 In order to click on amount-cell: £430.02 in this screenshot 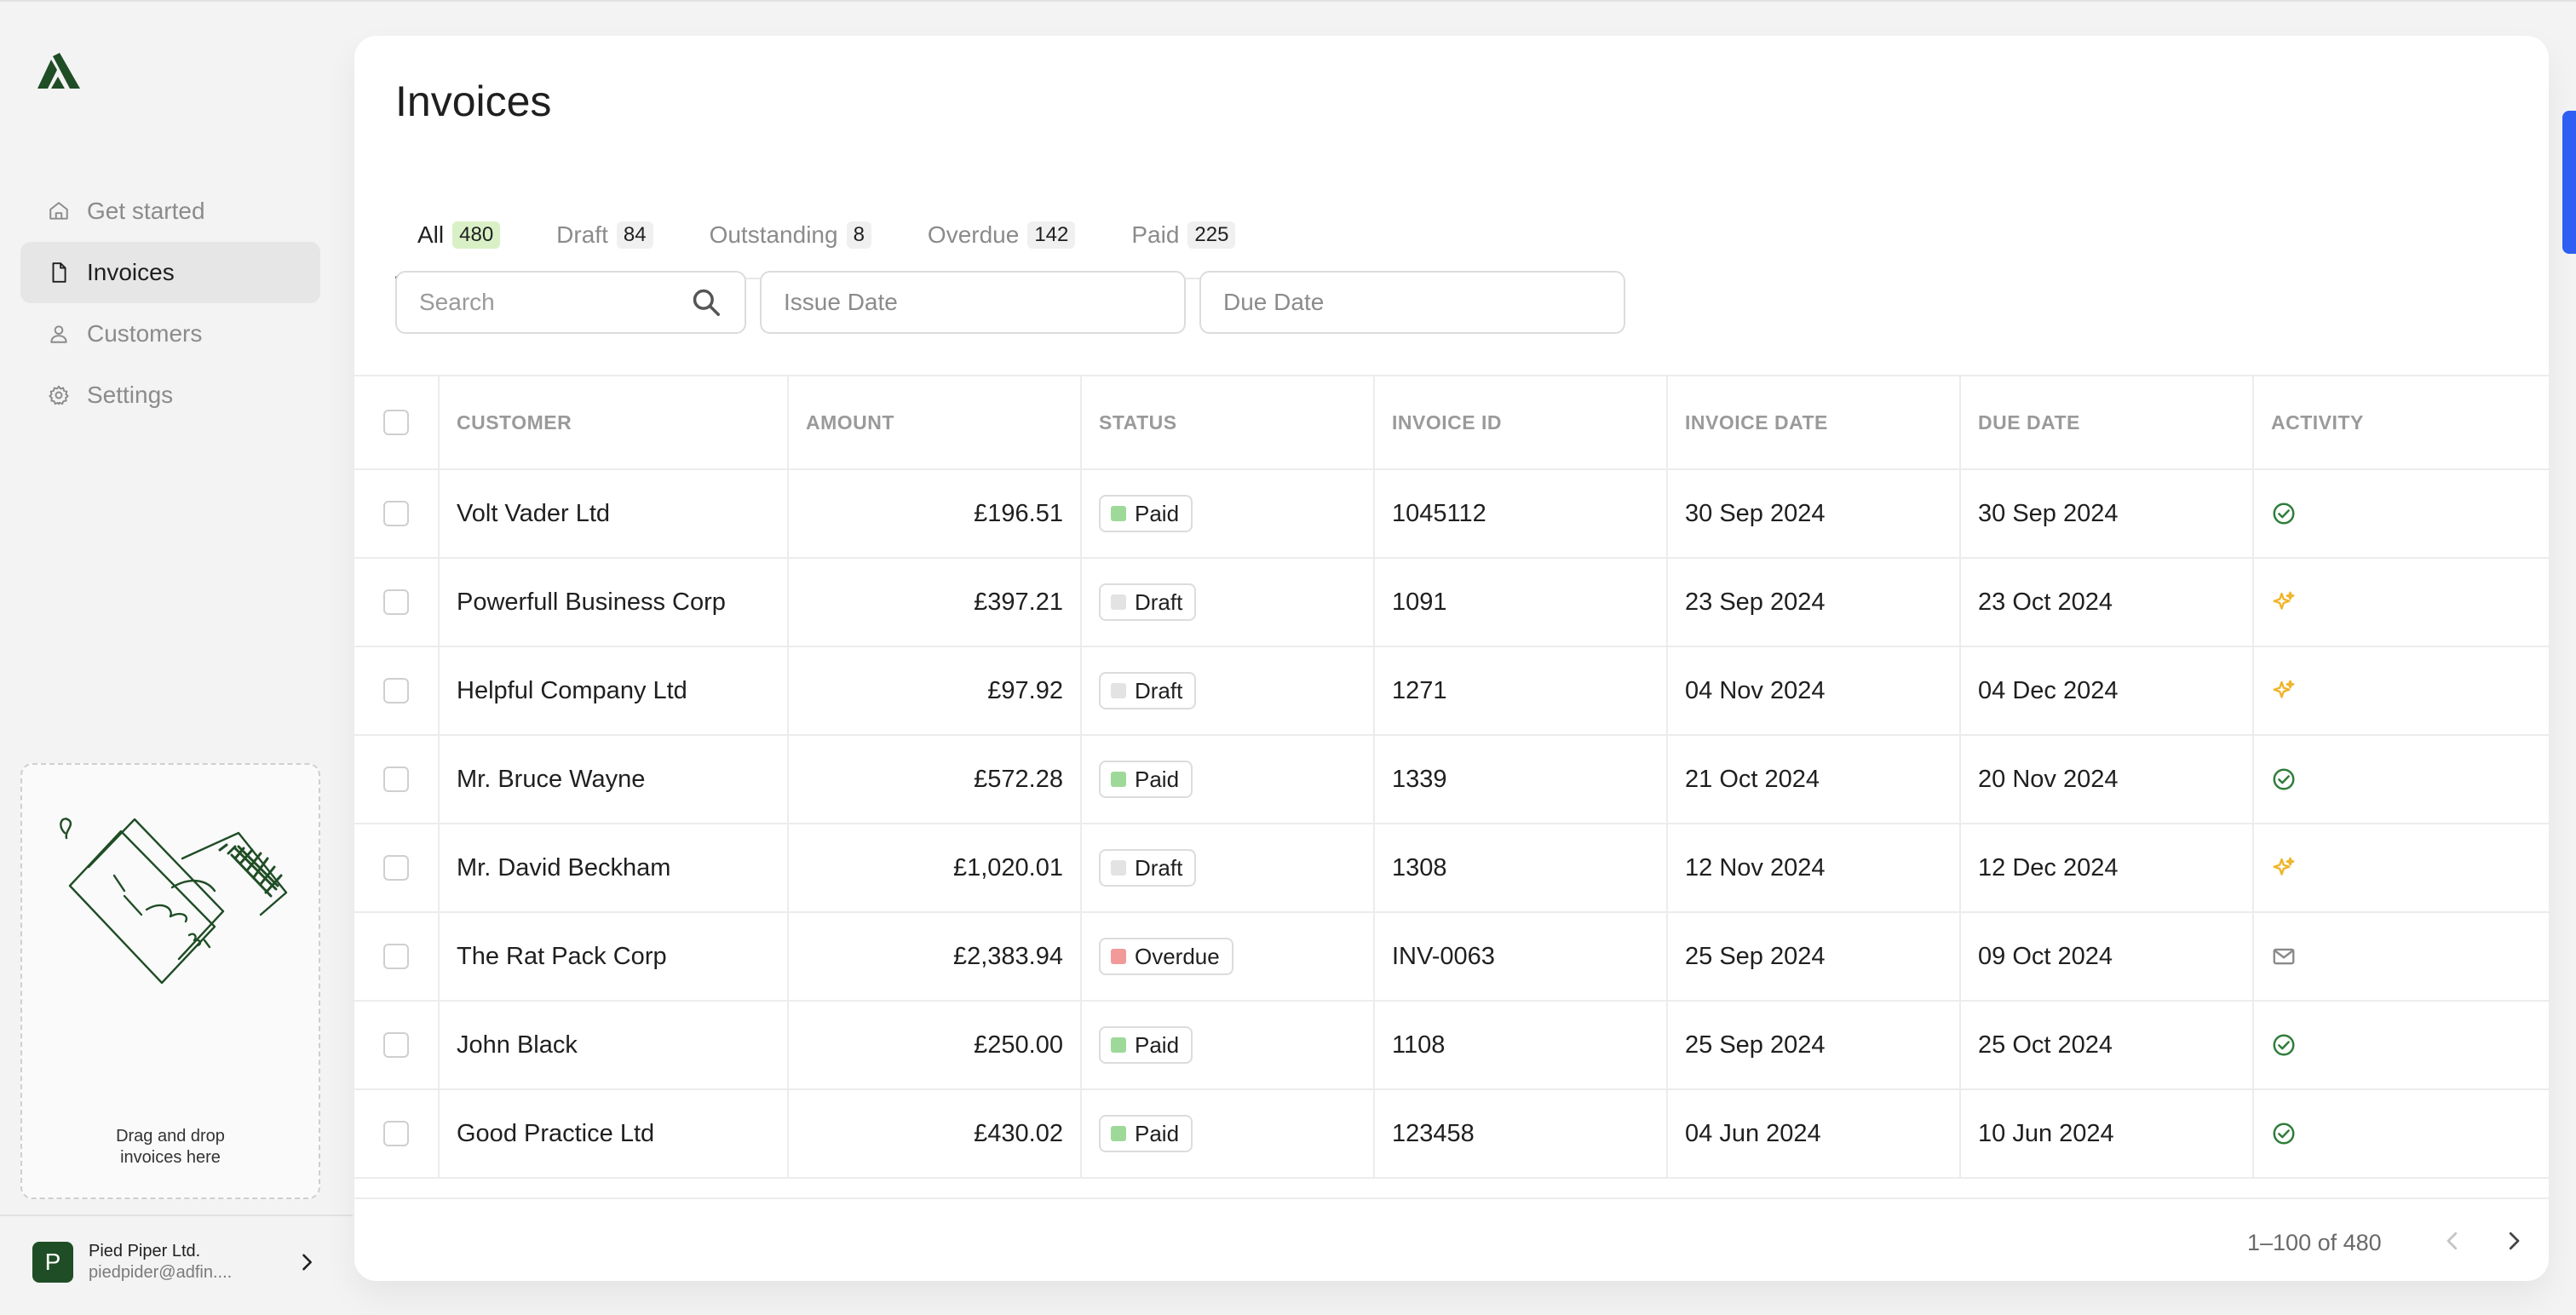, I will do `click(936, 1133)`.